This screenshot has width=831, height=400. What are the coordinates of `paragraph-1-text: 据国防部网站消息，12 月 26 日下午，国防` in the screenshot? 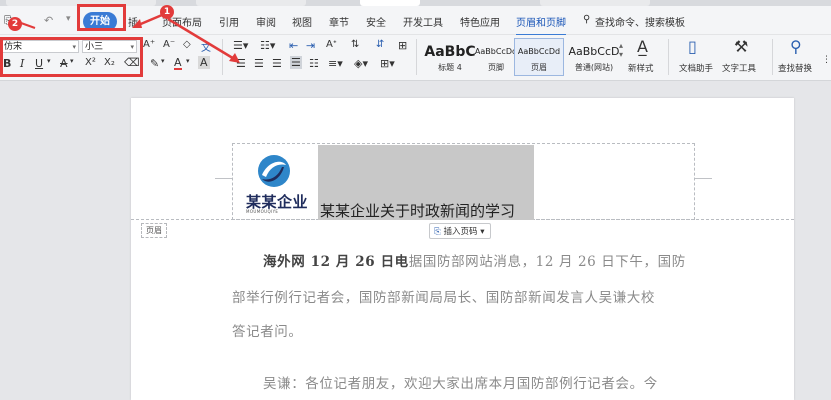 It's located at (547, 262).